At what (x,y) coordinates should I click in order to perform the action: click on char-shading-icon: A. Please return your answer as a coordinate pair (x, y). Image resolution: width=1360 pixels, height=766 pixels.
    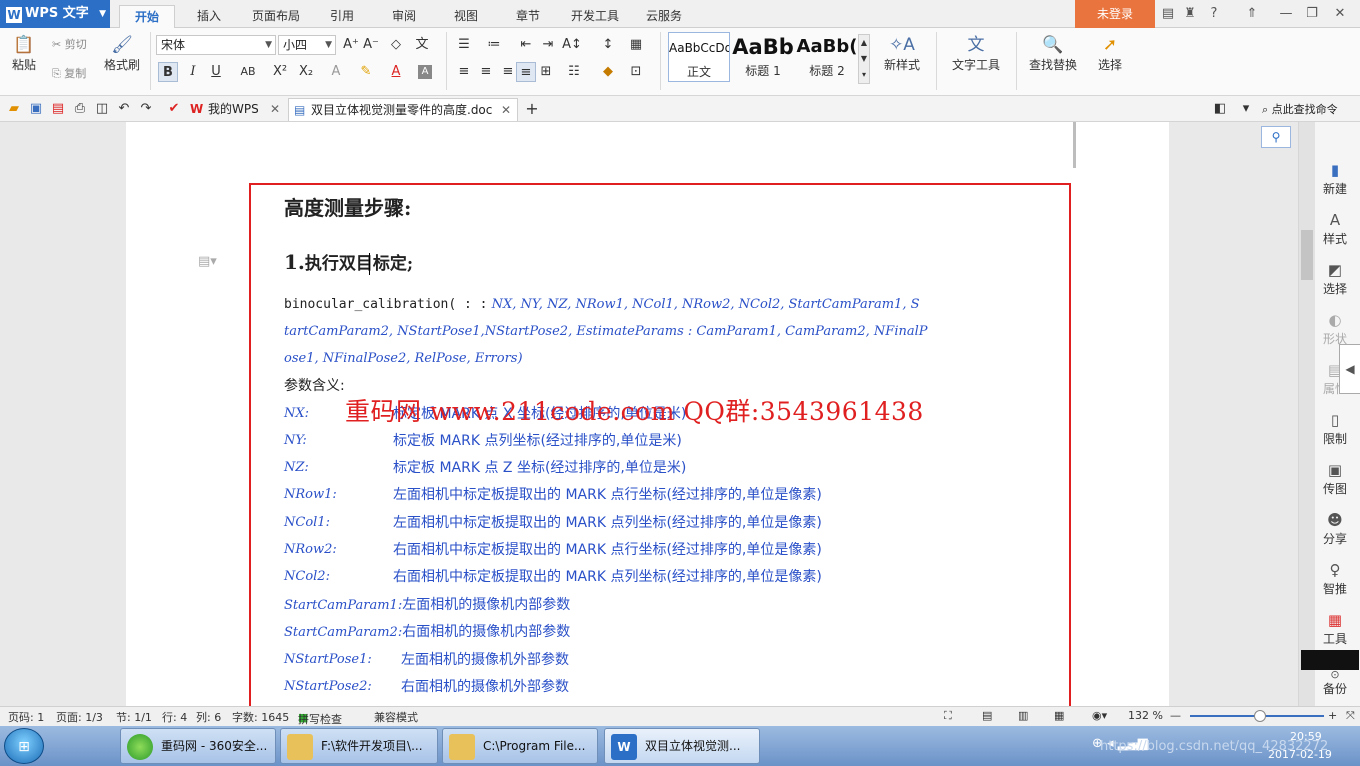
    Looking at the image, I should click on (425, 72).